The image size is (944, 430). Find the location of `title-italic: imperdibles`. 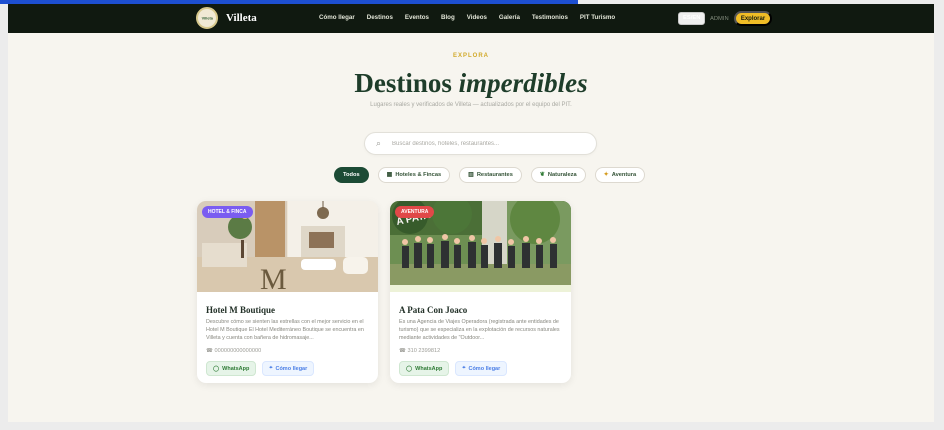

title-italic: imperdibles is located at coordinates (523, 83).